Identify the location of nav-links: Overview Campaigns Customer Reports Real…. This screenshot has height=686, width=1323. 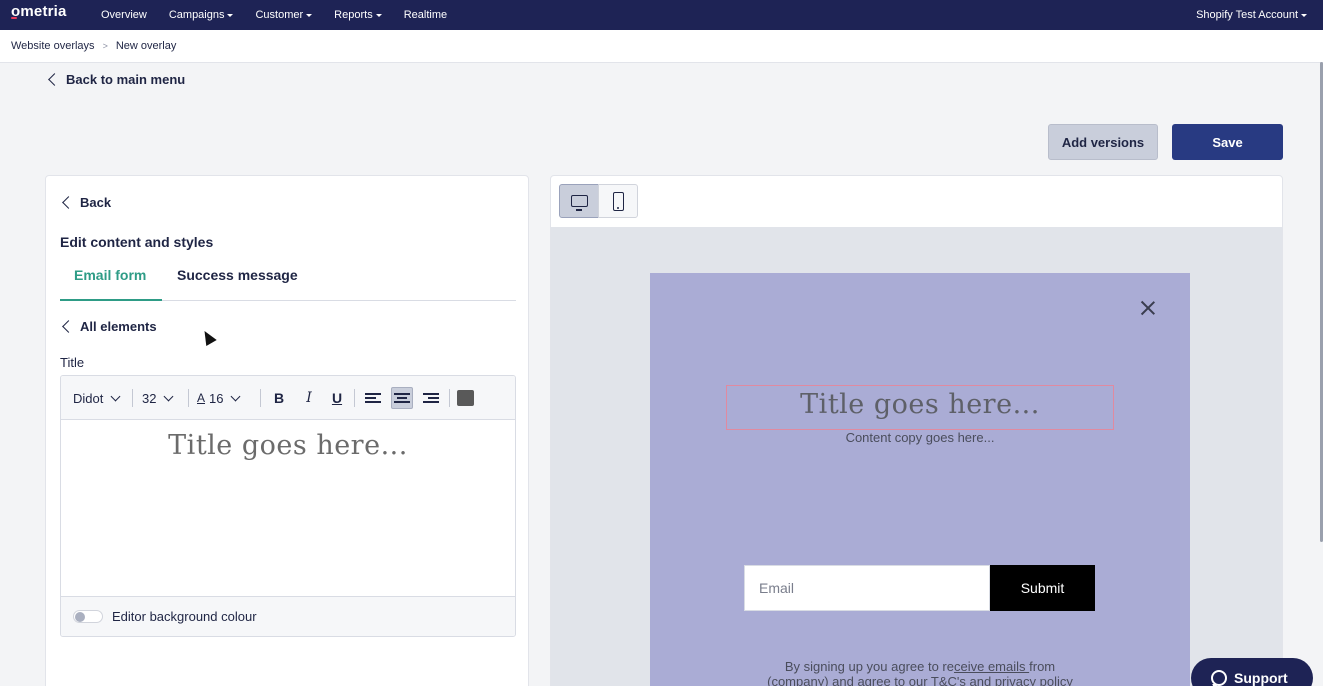
(285, 15).